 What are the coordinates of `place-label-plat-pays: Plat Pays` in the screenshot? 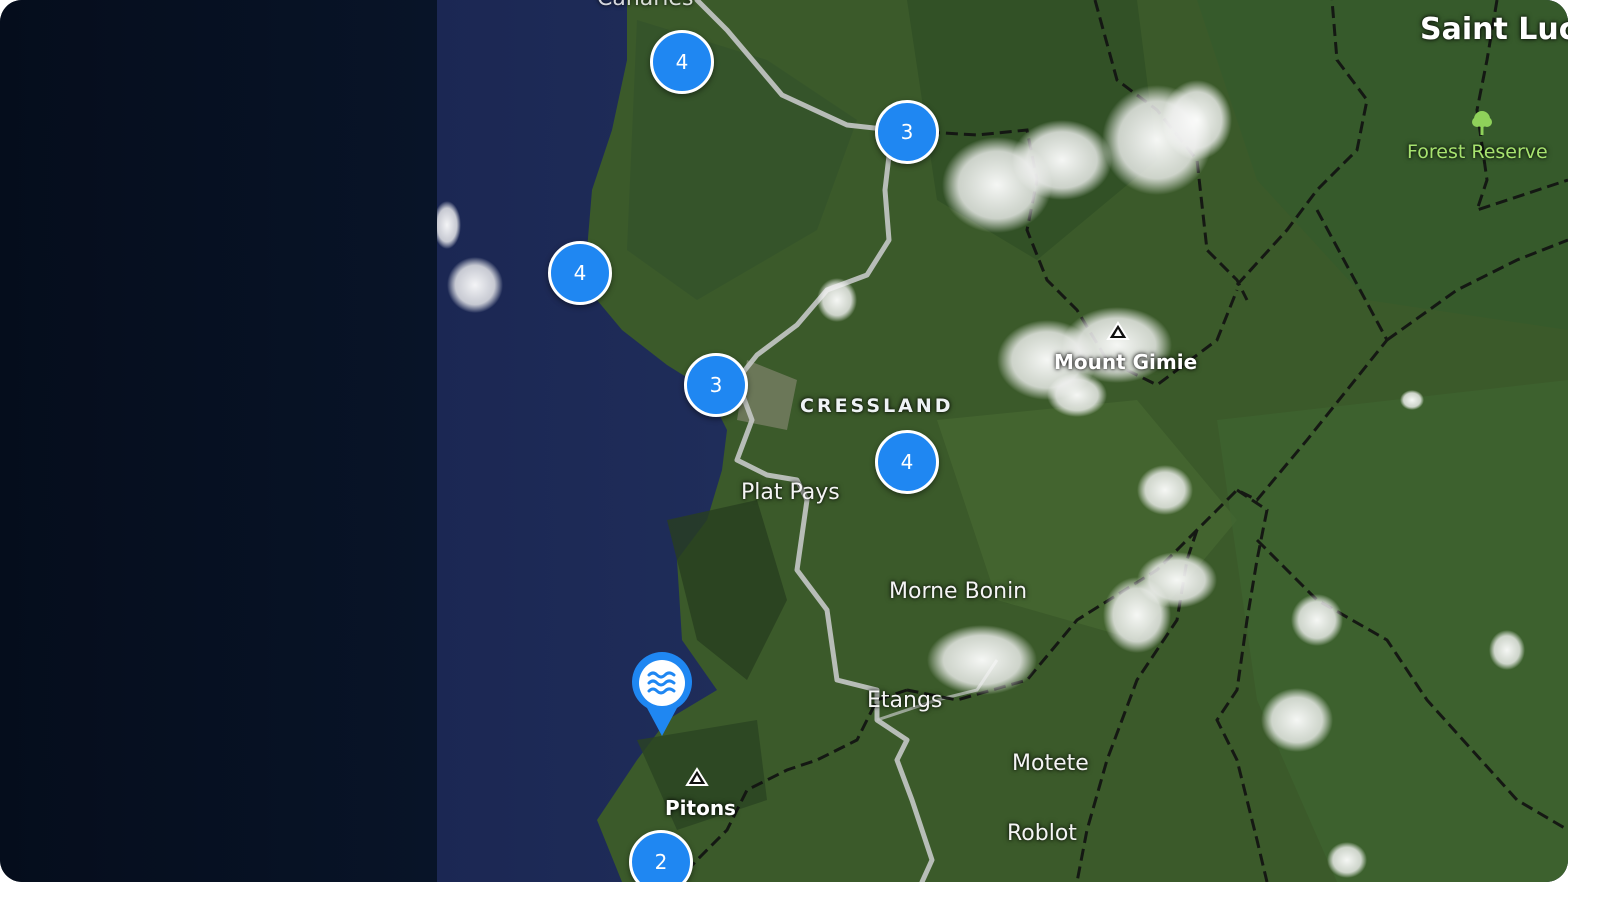 It's located at (790, 492).